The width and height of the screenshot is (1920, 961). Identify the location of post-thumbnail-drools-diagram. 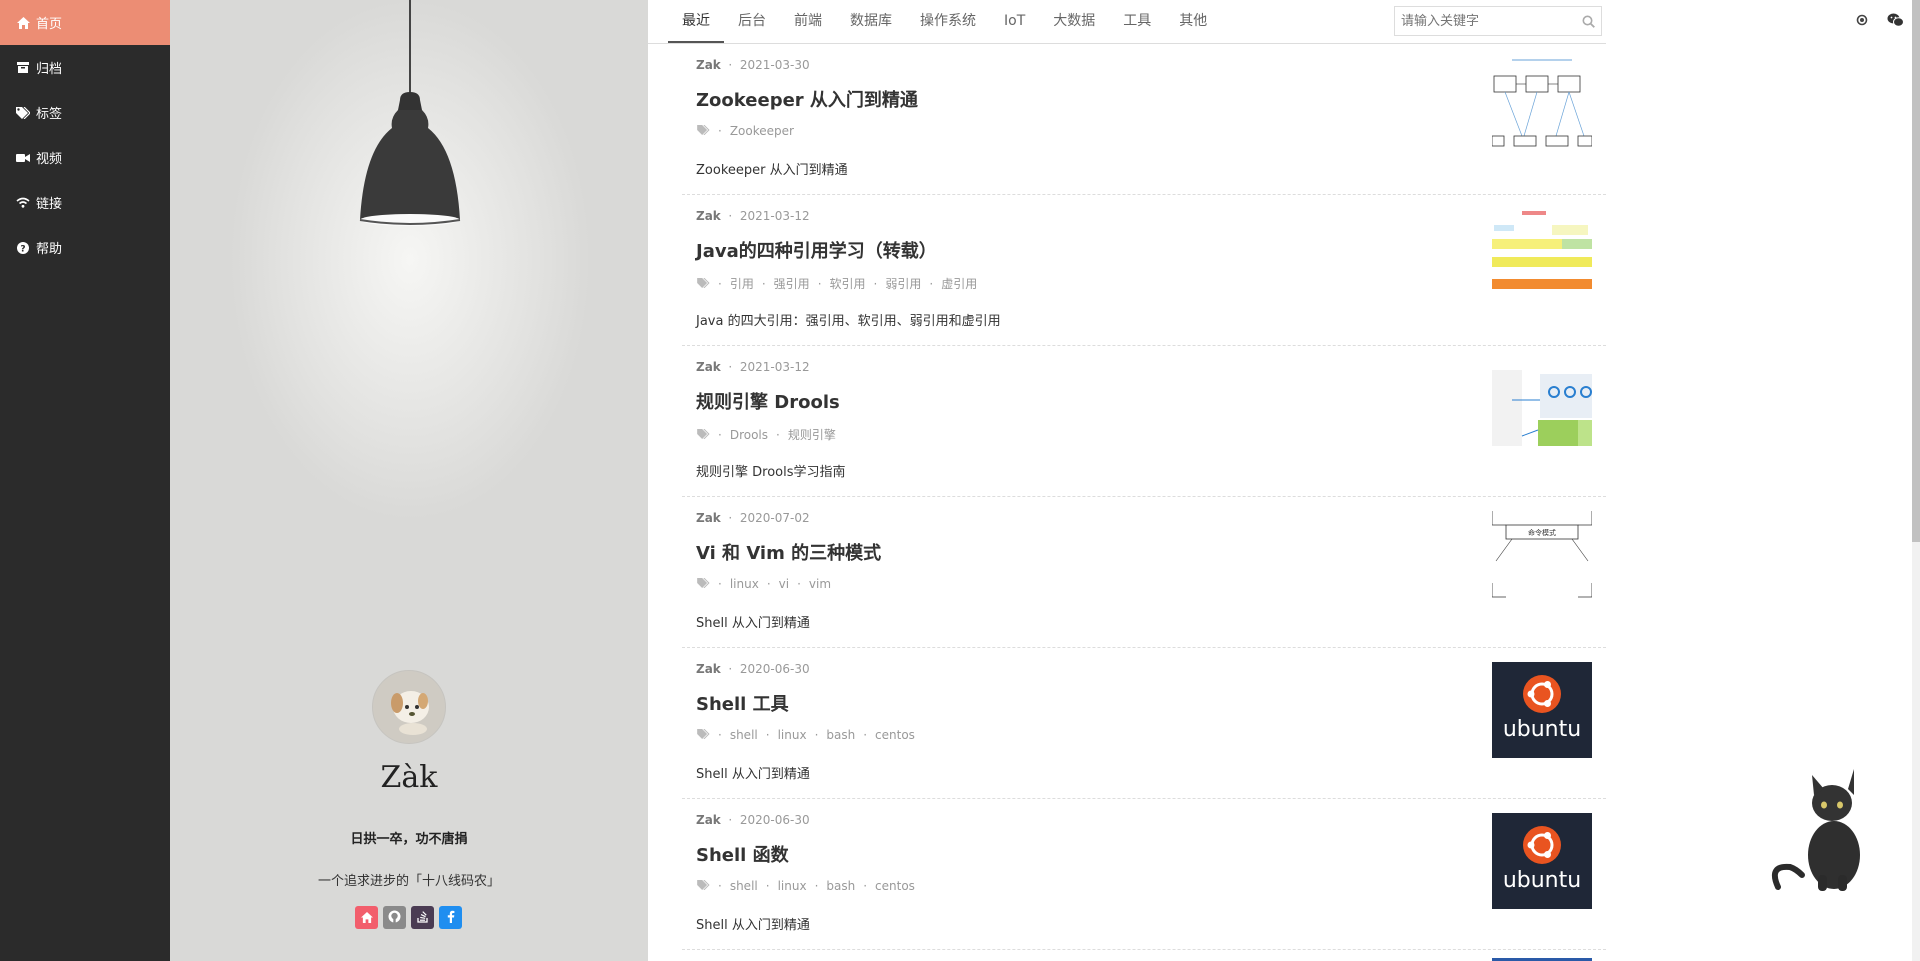
(1542, 408).